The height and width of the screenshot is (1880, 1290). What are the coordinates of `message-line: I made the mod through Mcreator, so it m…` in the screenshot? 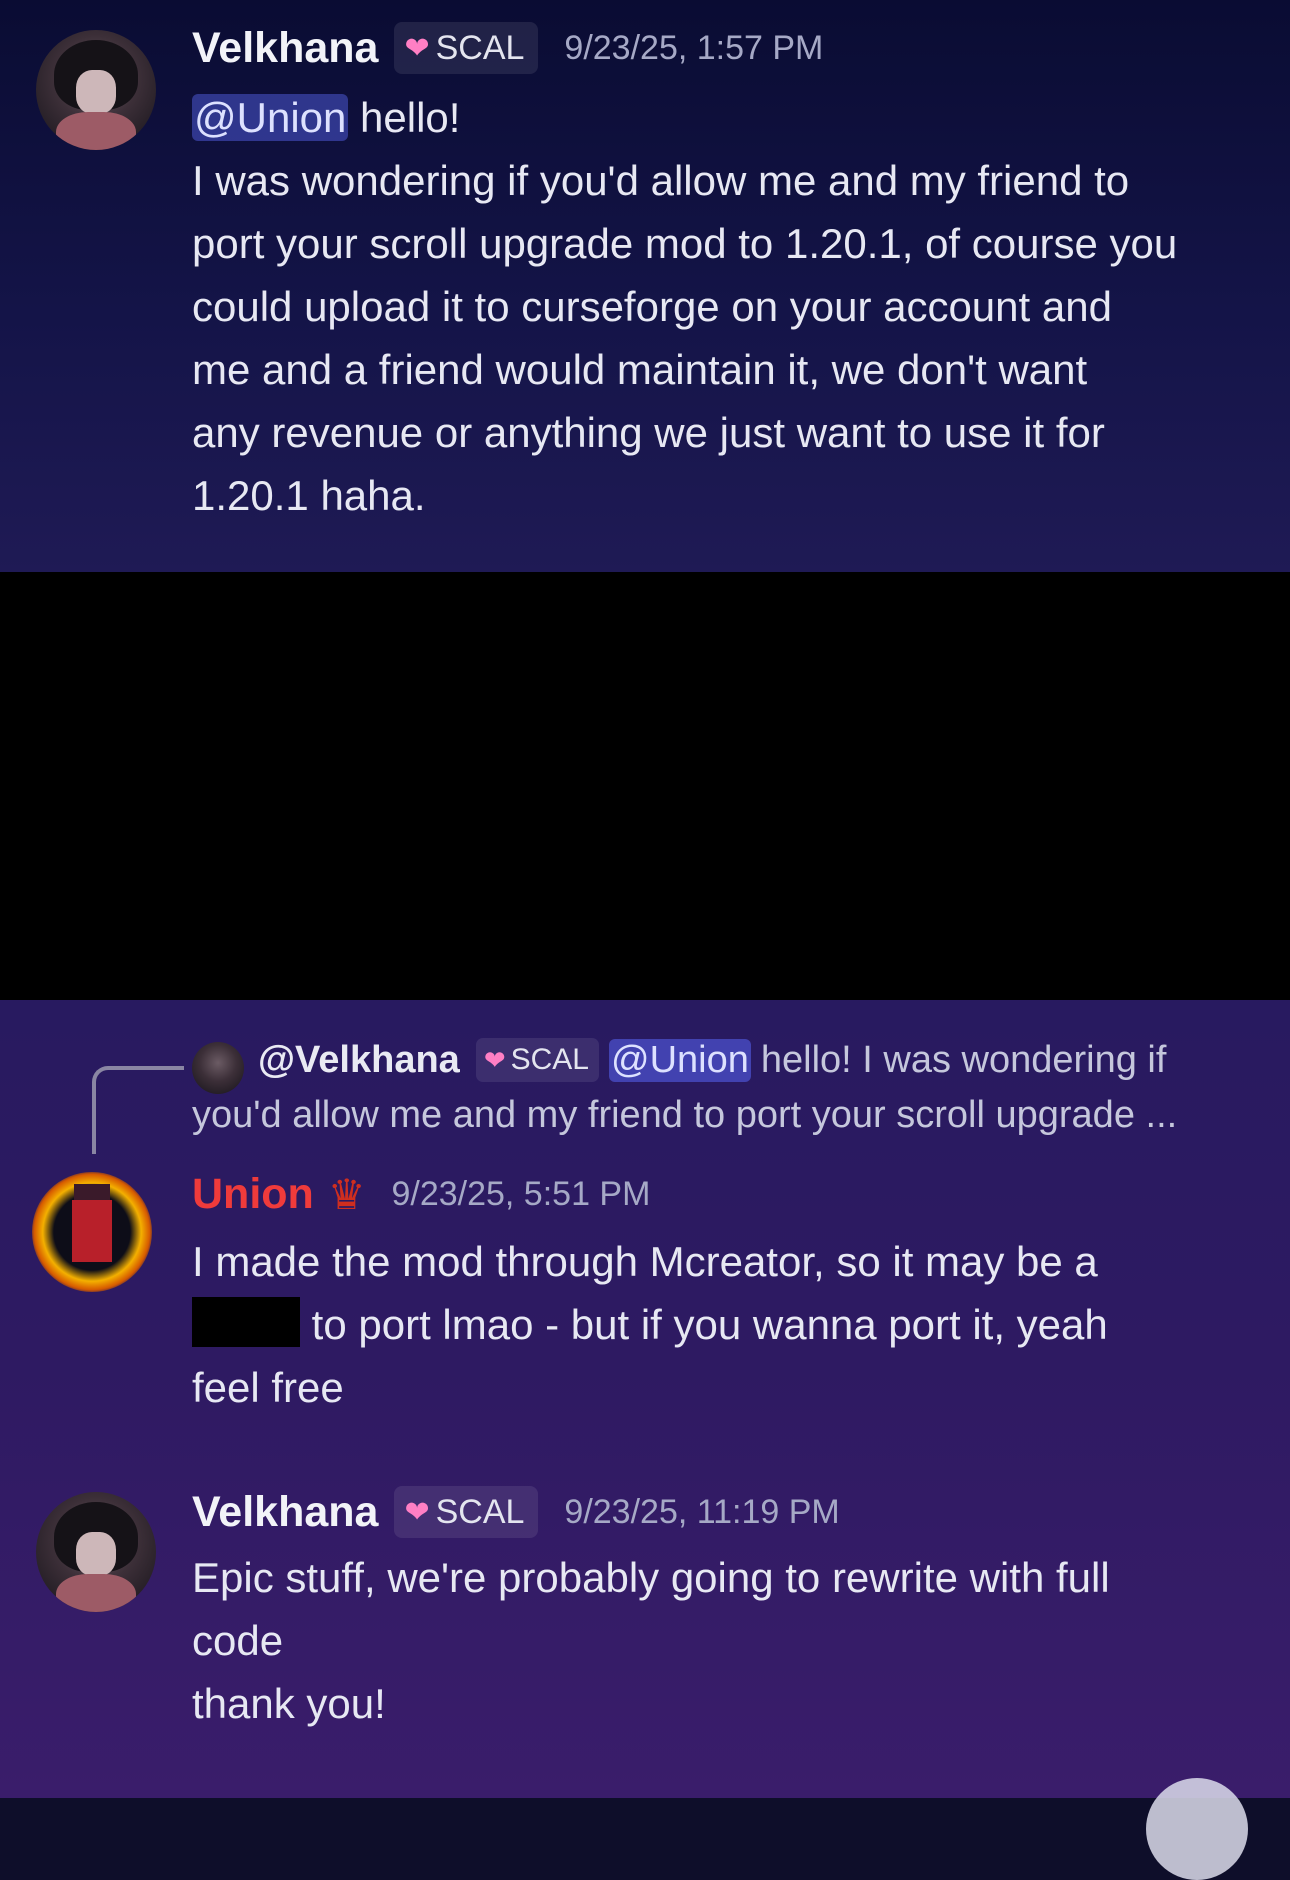 It's located at (645, 1261).